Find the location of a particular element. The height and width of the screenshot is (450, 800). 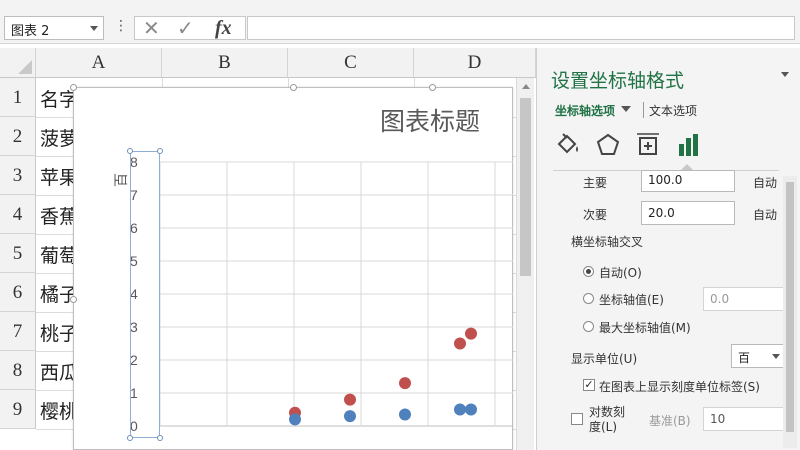

log-scale-checkbox is located at coordinates (577, 419).